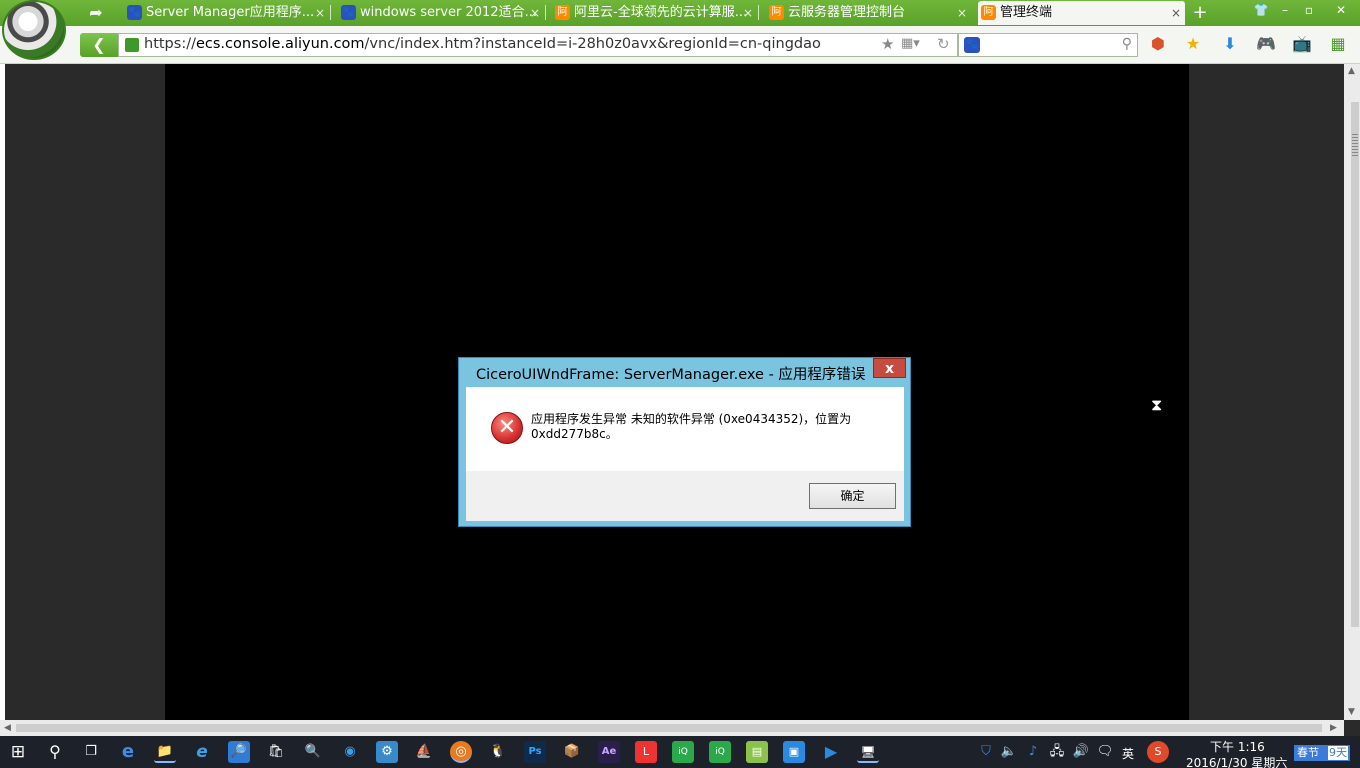 This screenshot has height=768, width=1360. What do you see at coordinates (276, 752) in the screenshot?
I see `store-icon: 🛍` at bounding box center [276, 752].